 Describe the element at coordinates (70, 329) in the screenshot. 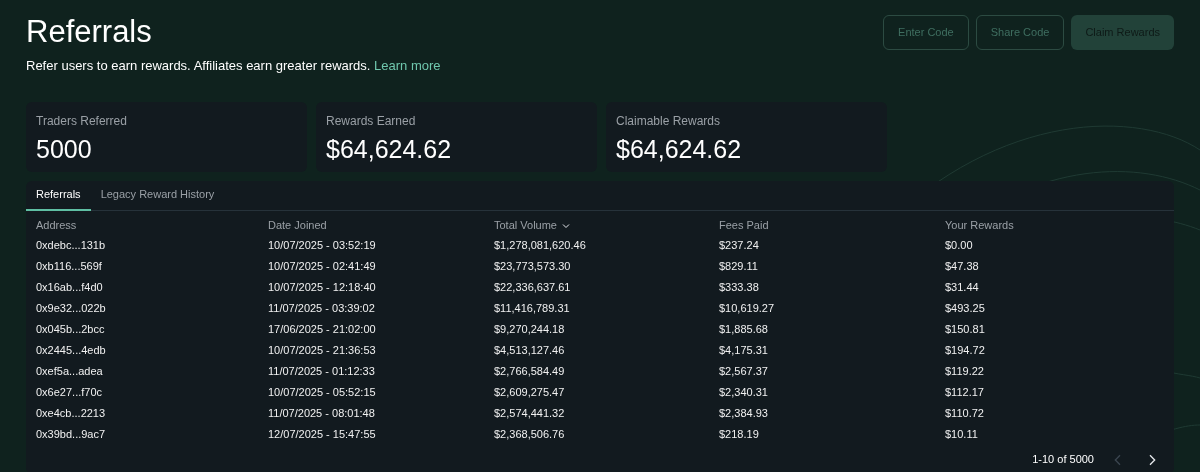

I see `table-cell: 0x045b...2bcc` at that location.